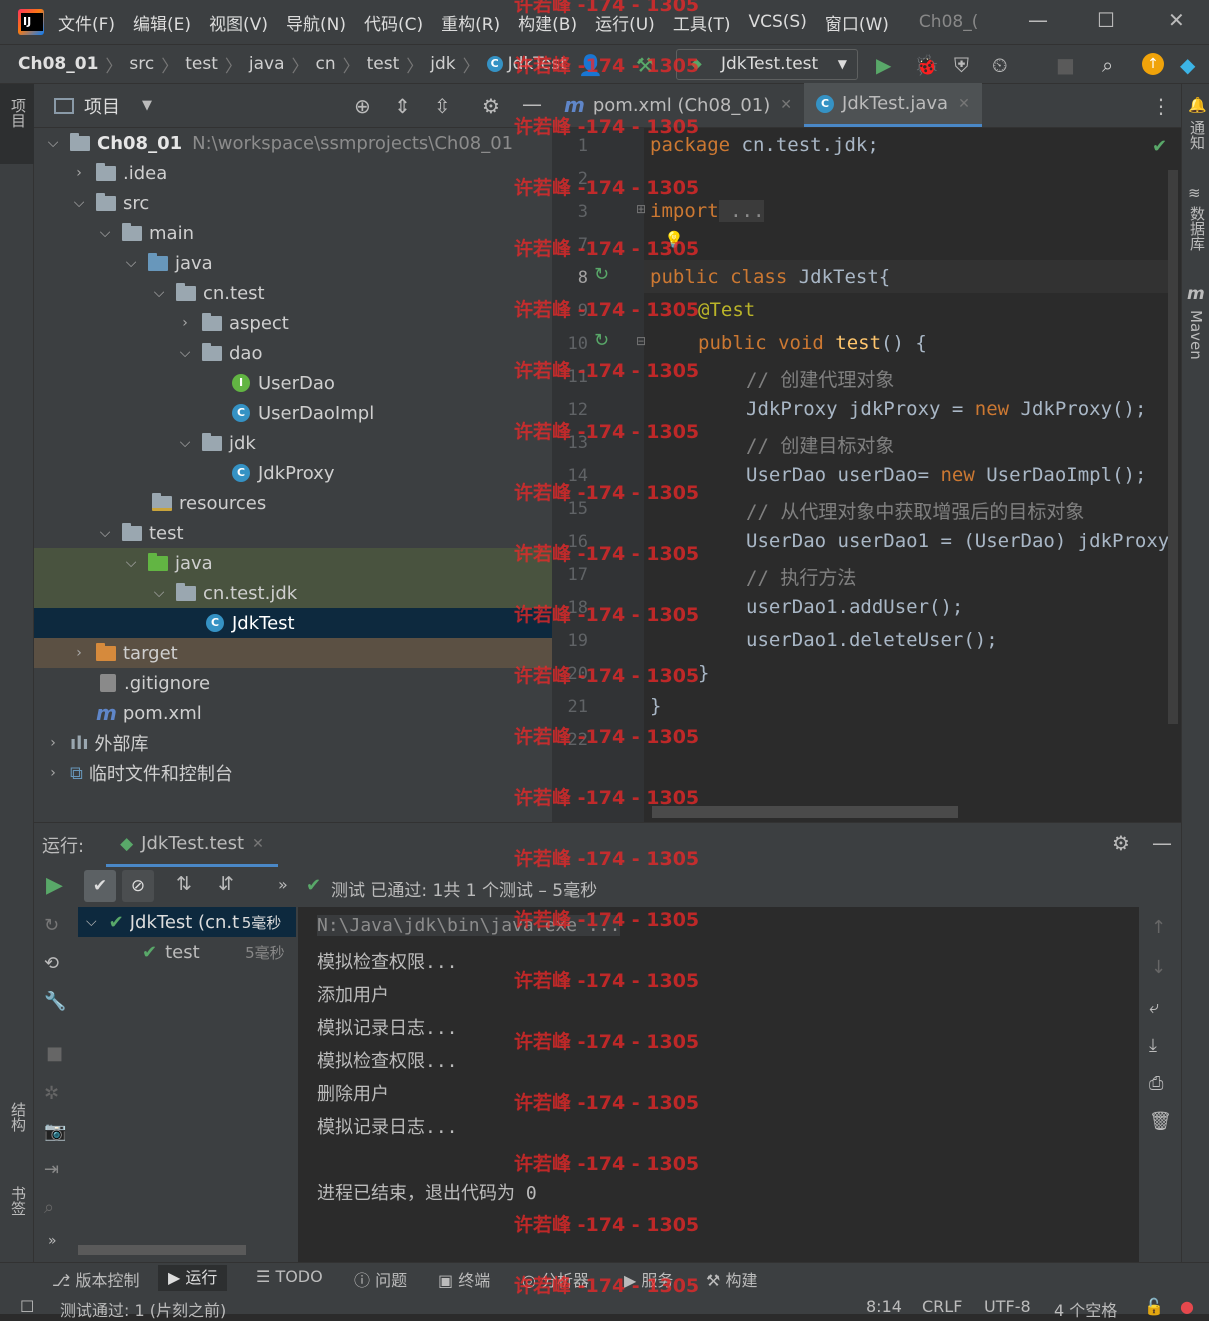 This screenshot has height=1321, width=1209. I want to click on console-line: 添加用户, so click(353, 994).